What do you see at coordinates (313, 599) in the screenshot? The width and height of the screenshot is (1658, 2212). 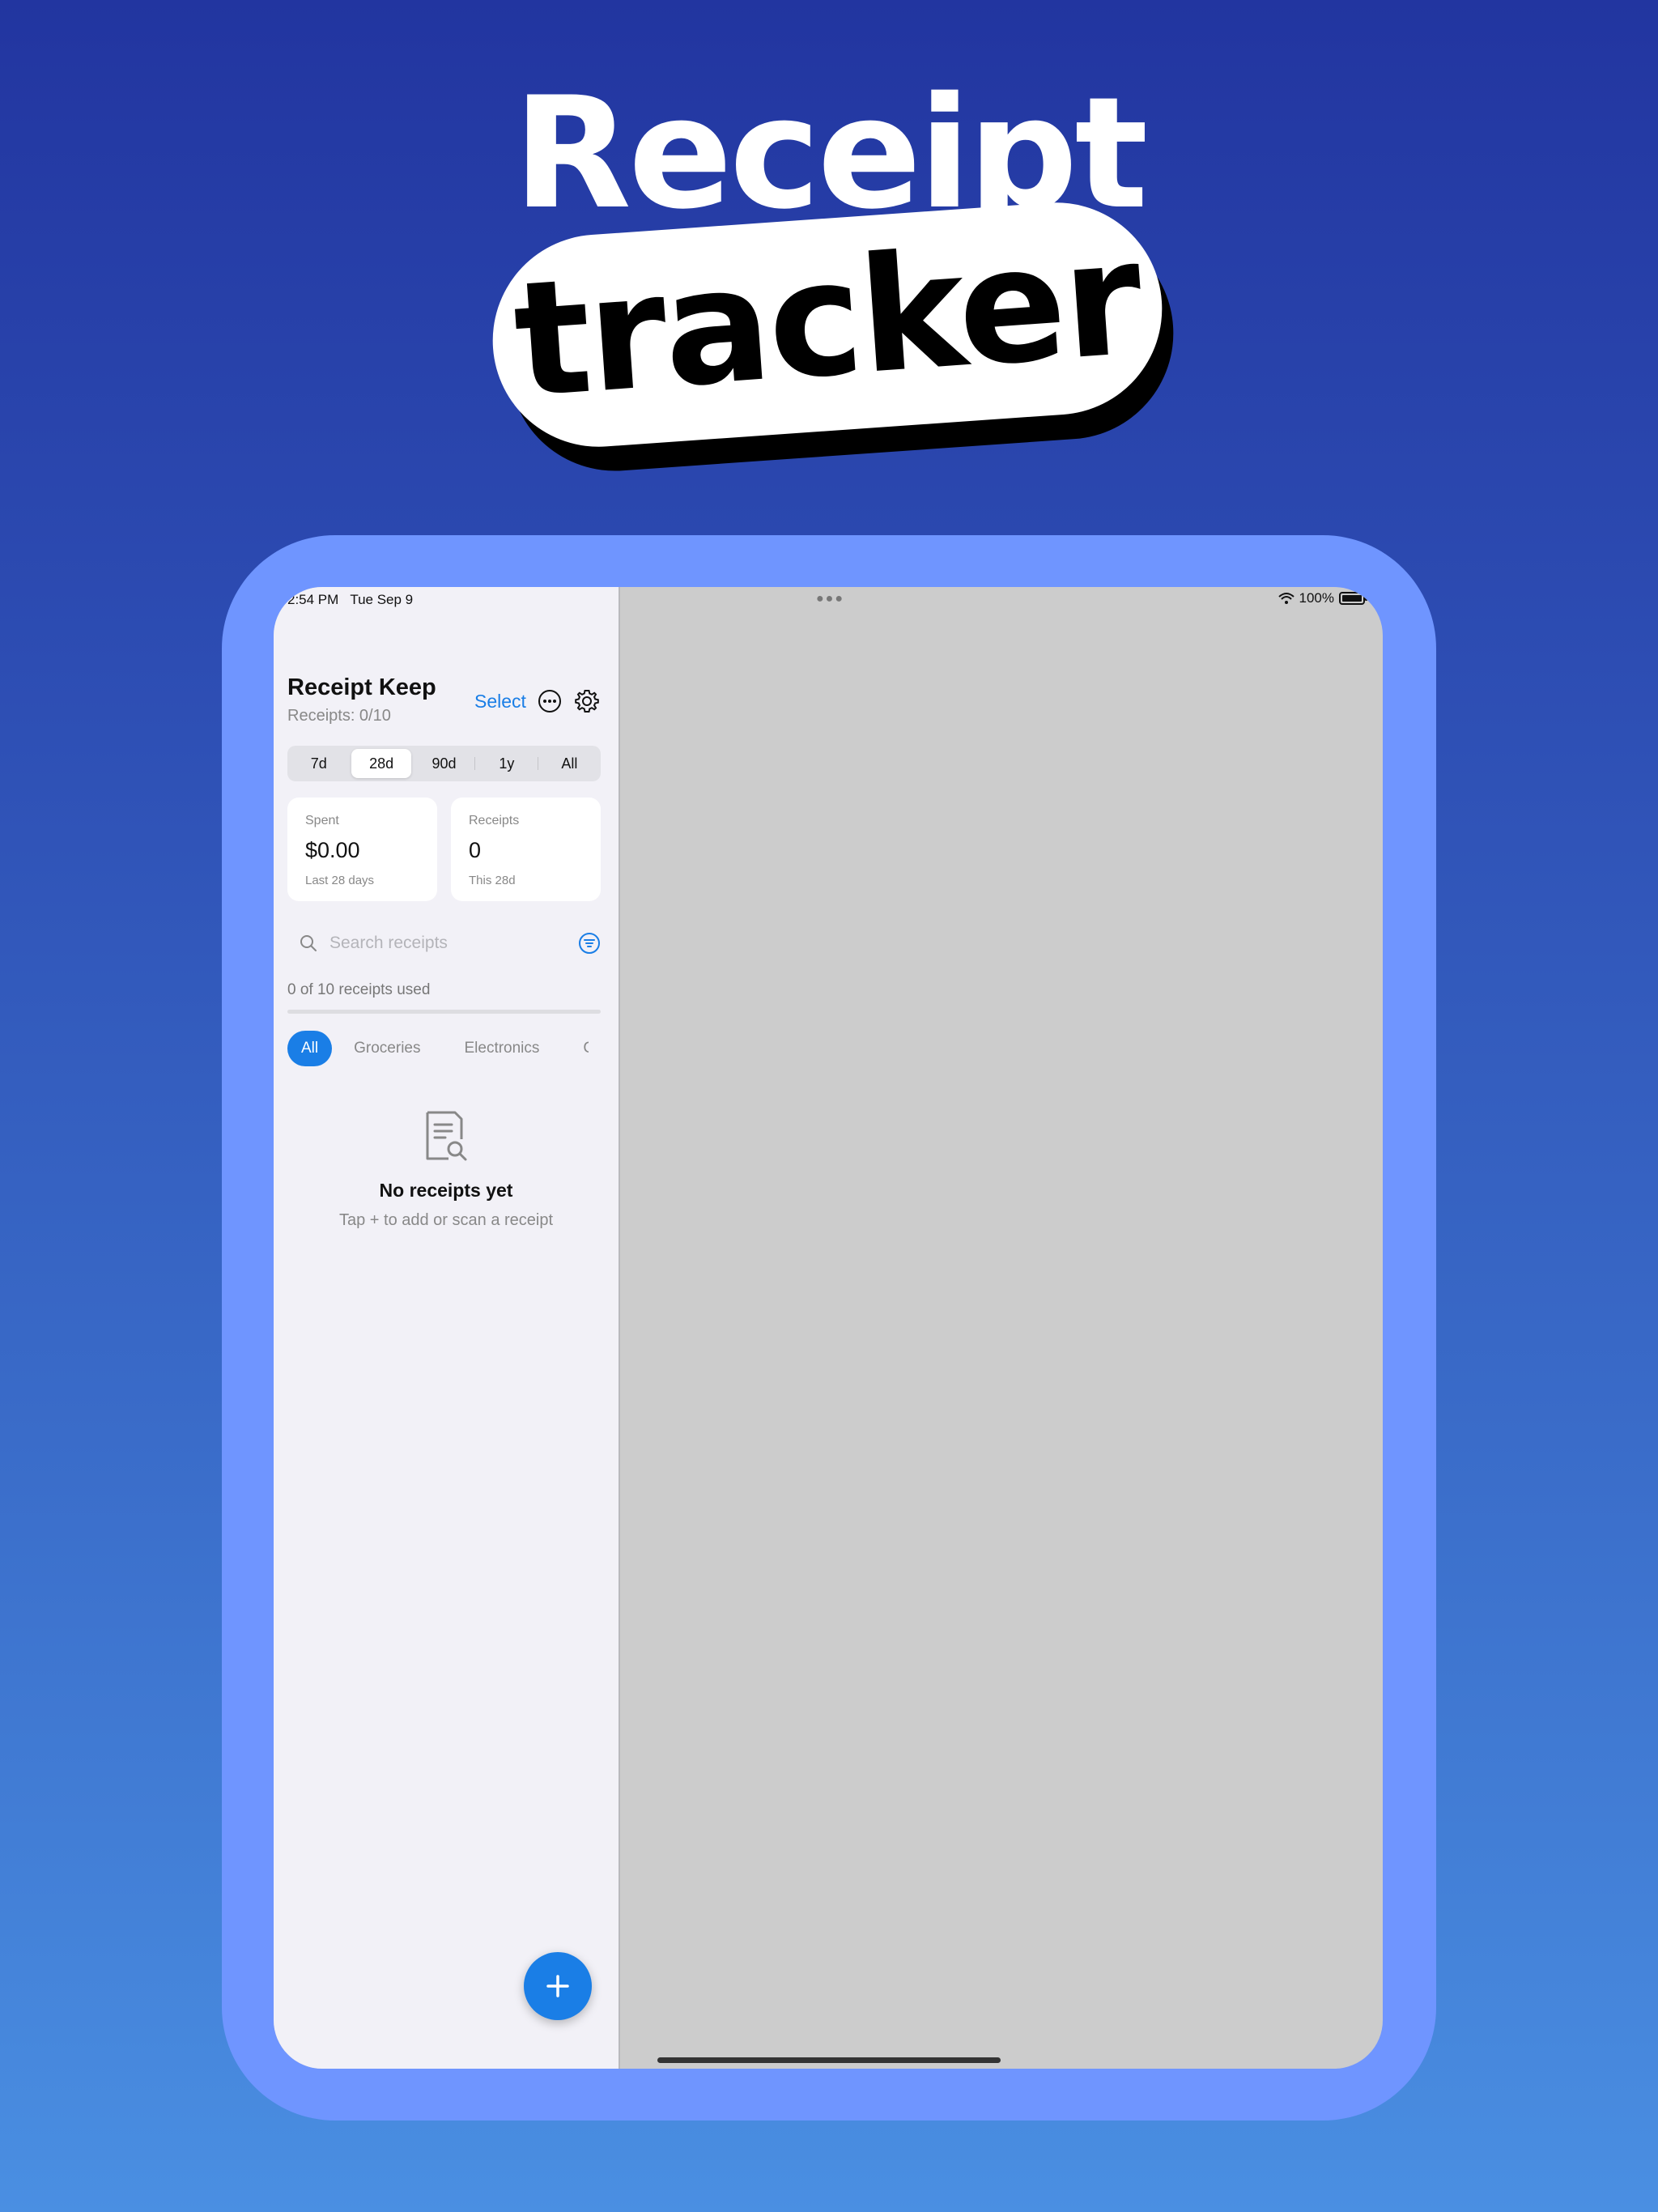 I see `status-time: 2:54 PM` at bounding box center [313, 599].